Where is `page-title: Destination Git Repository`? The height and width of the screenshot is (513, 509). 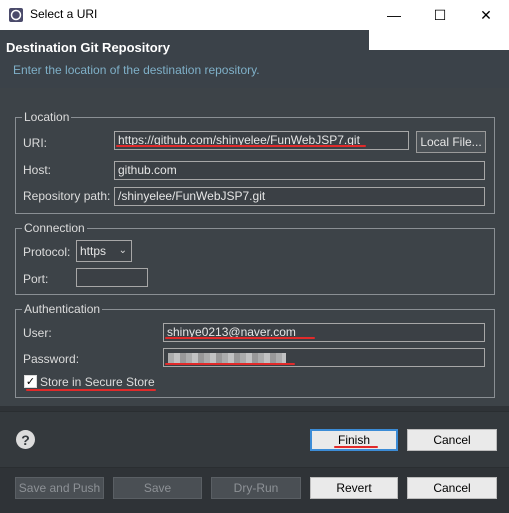 page-title: Destination Git Repository is located at coordinates (88, 47).